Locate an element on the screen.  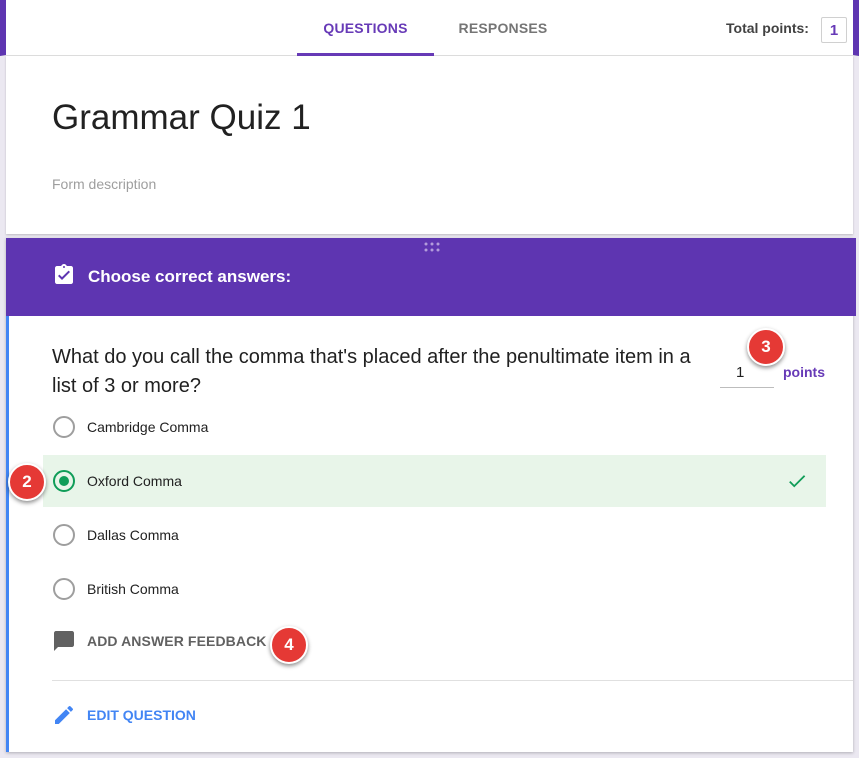
top-header: QUESTIONS RESPONSES Total points: 1 is located at coordinates (429, 28).